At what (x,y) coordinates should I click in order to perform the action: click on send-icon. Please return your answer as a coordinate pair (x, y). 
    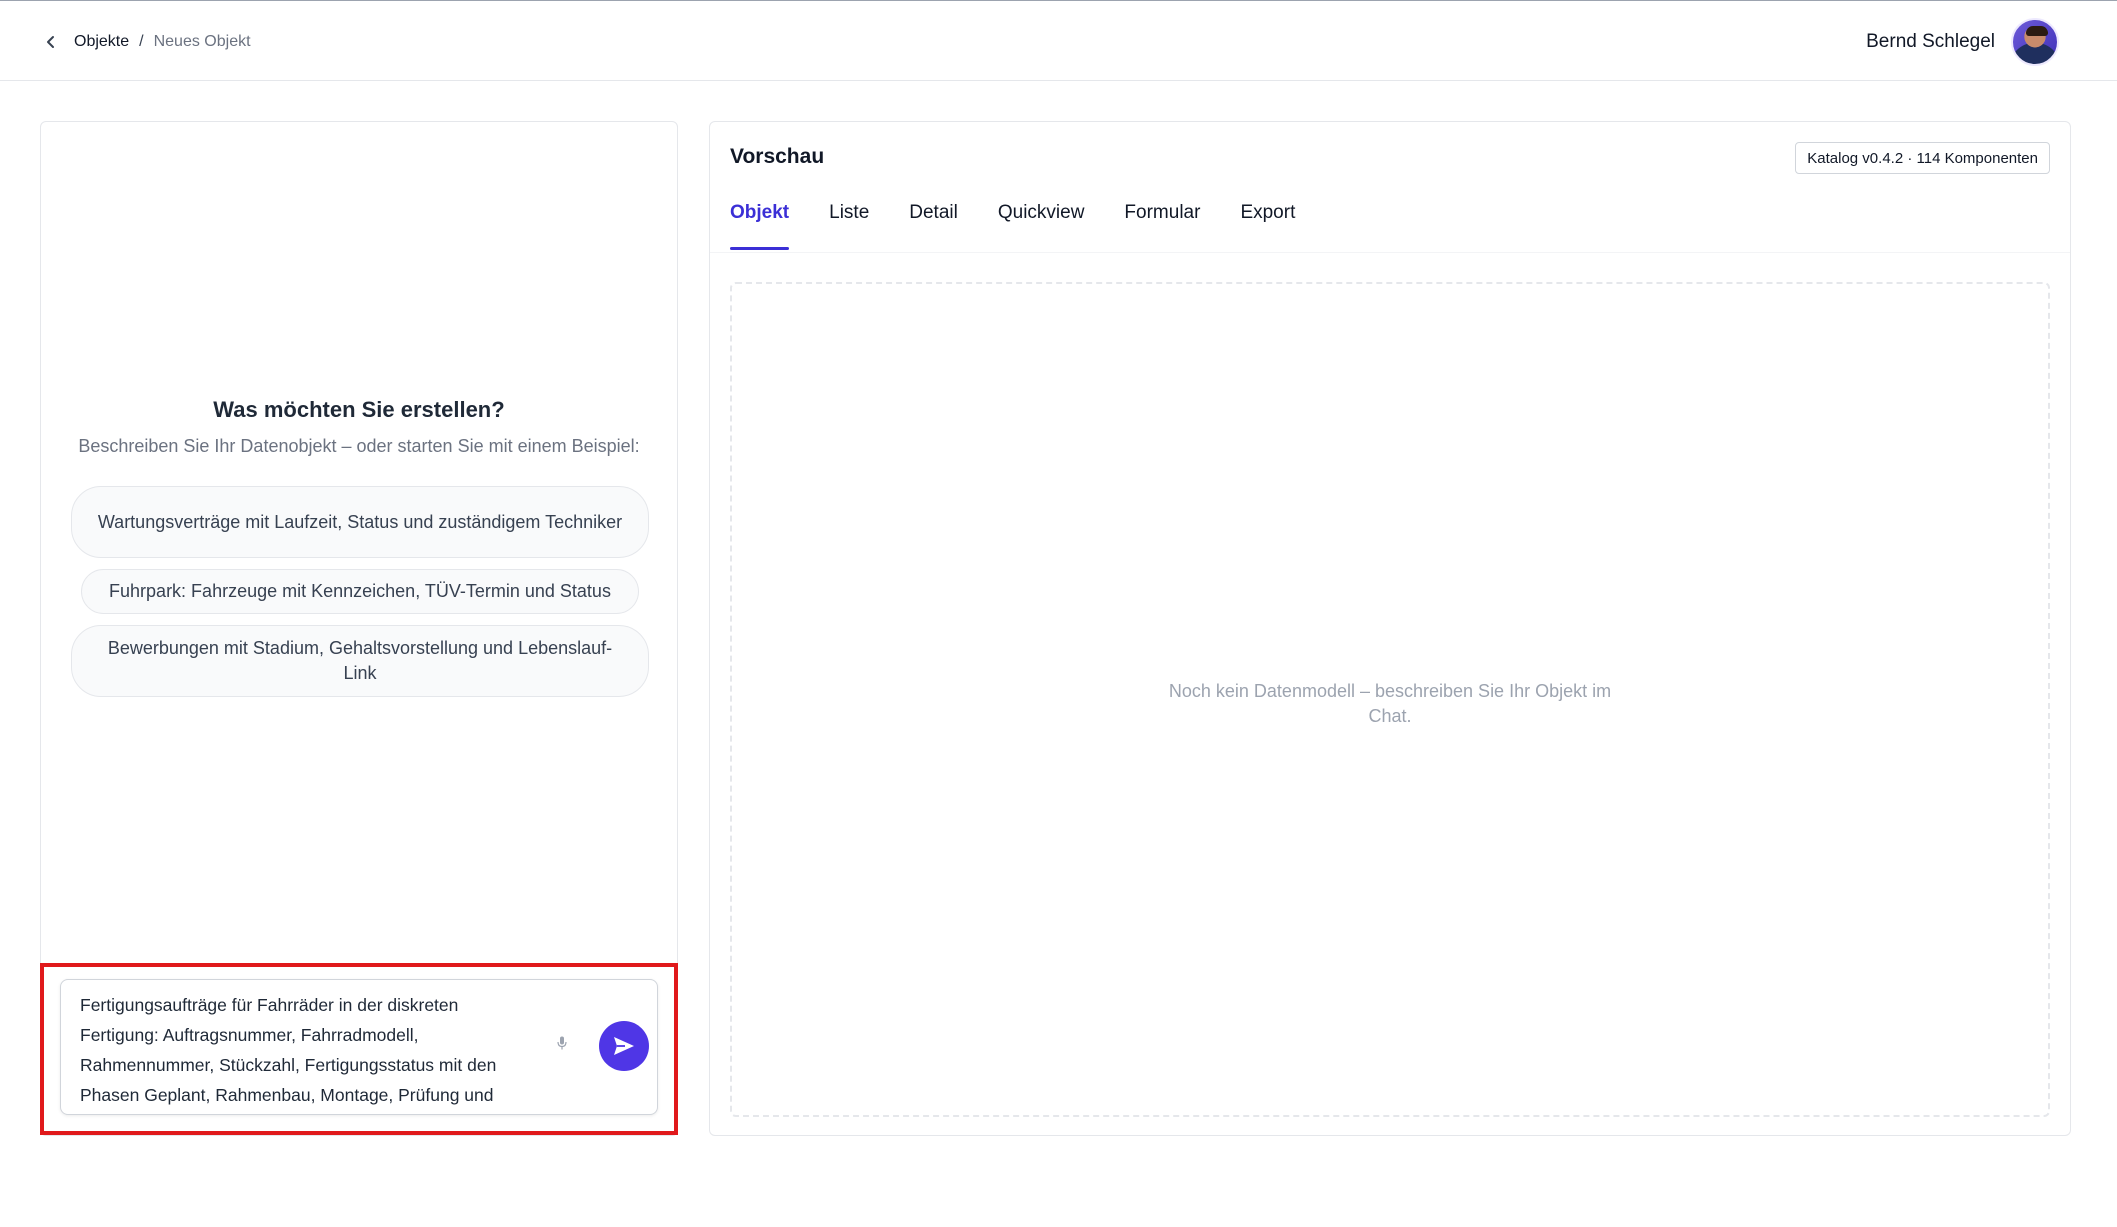
    Looking at the image, I should click on (624, 1046).